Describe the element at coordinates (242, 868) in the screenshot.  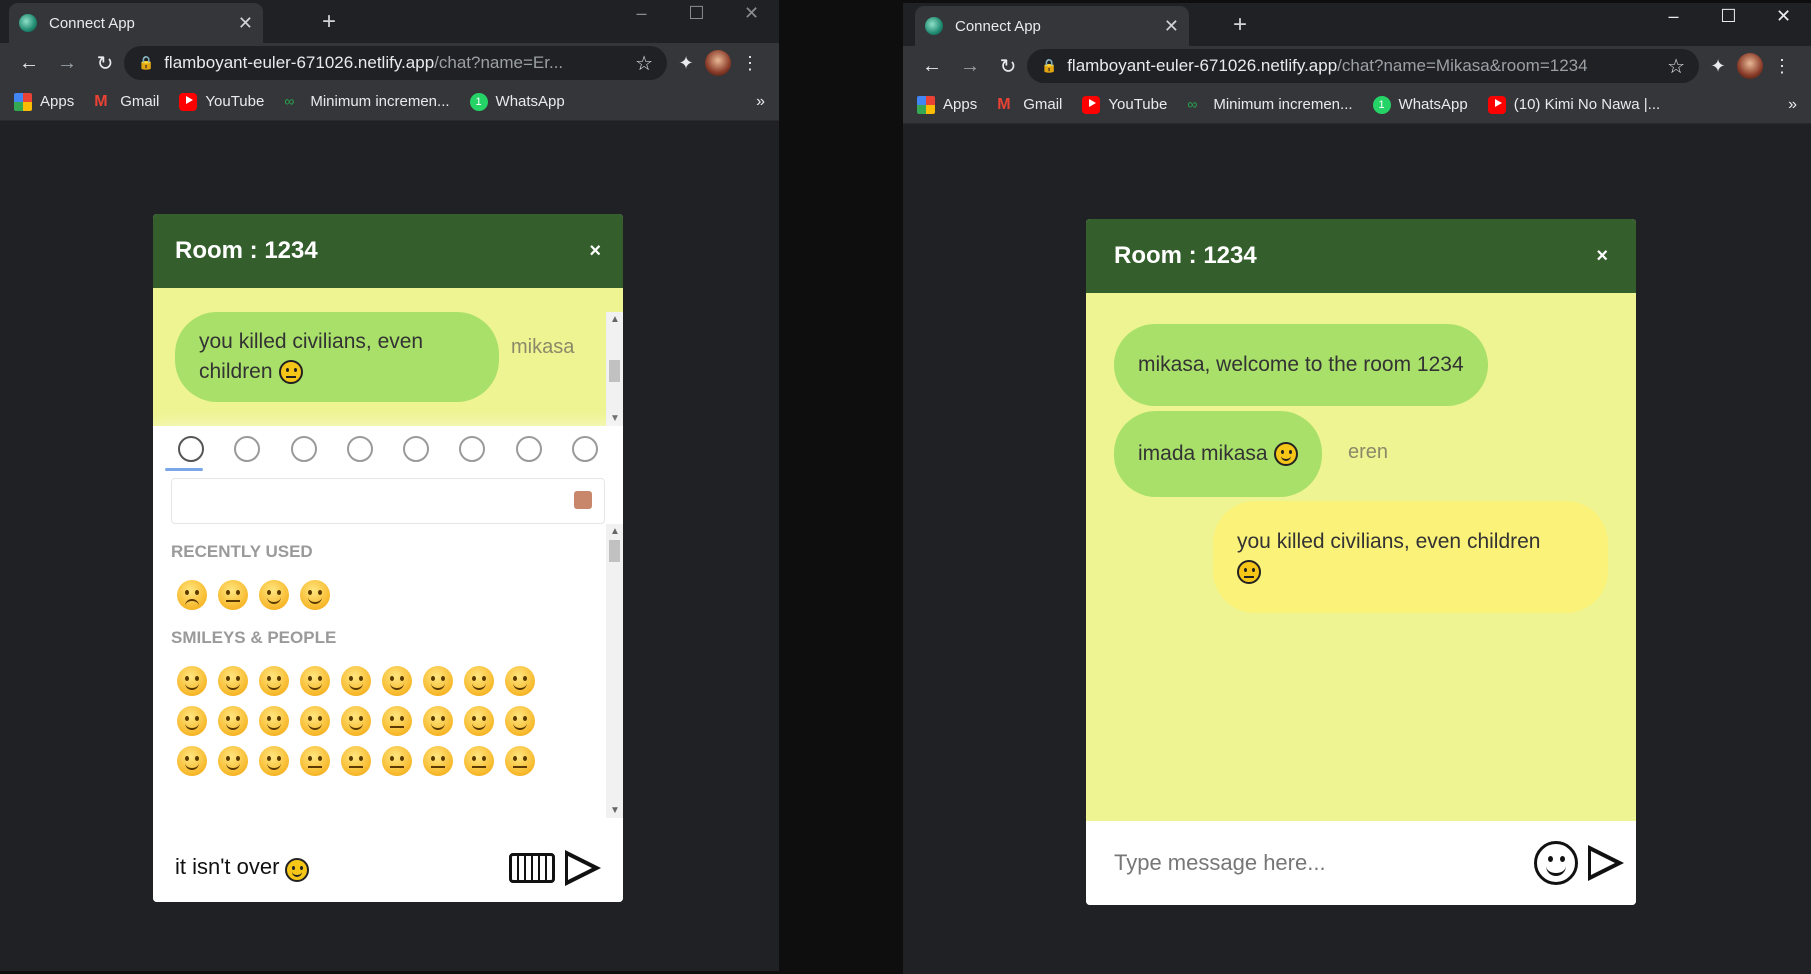
I see `message-input: it isn't over` at that location.